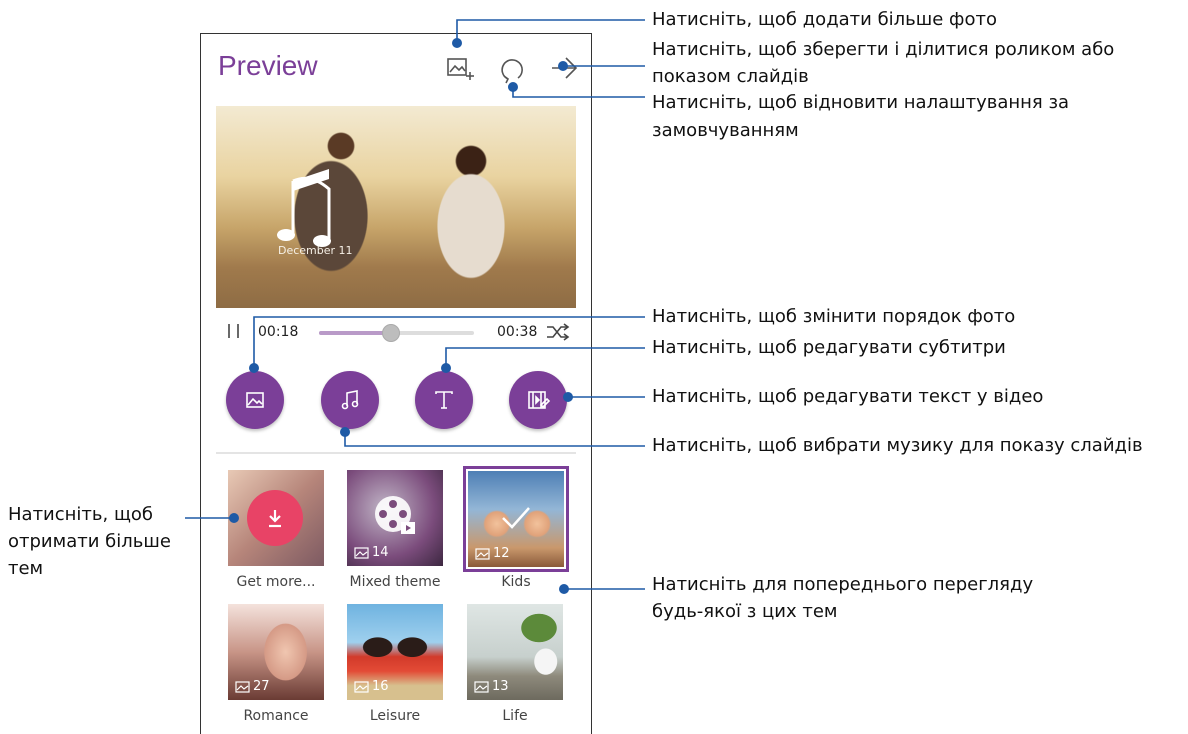  I want to click on time-total: 00:38, so click(517, 332).